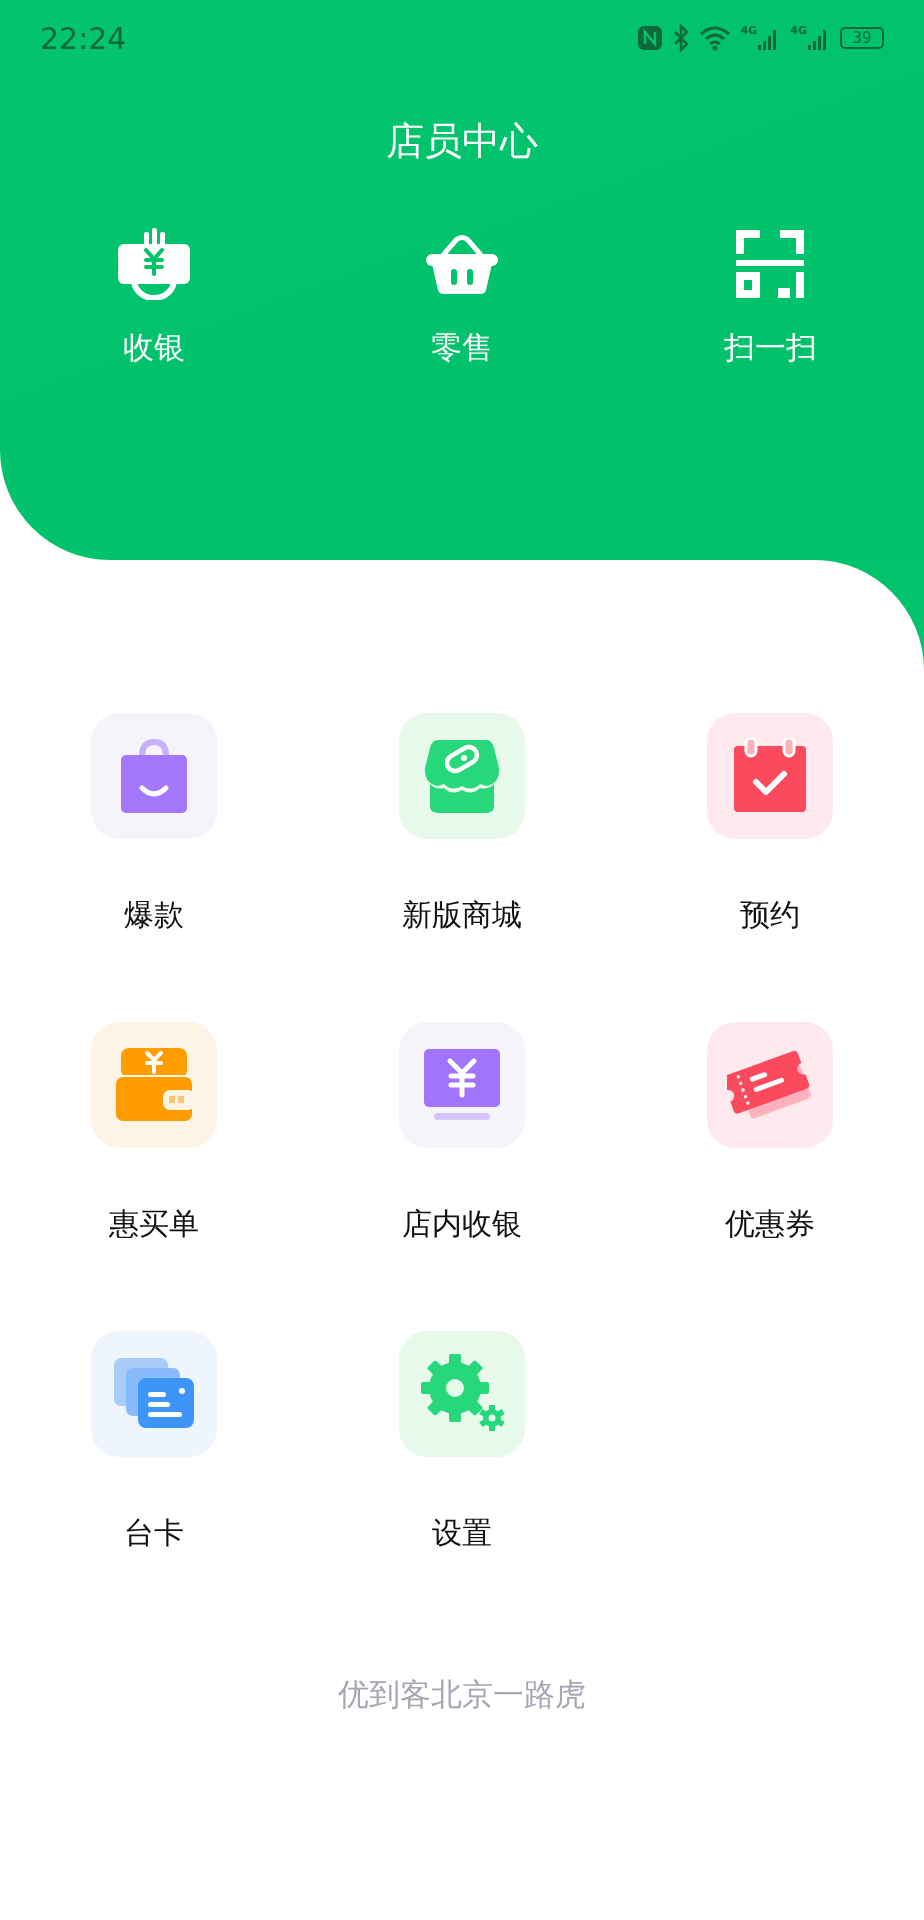 The height and width of the screenshot is (1920, 924). What do you see at coordinates (462, 1394) in the screenshot?
I see `settings-icon` at bounding box center [462, 1394].